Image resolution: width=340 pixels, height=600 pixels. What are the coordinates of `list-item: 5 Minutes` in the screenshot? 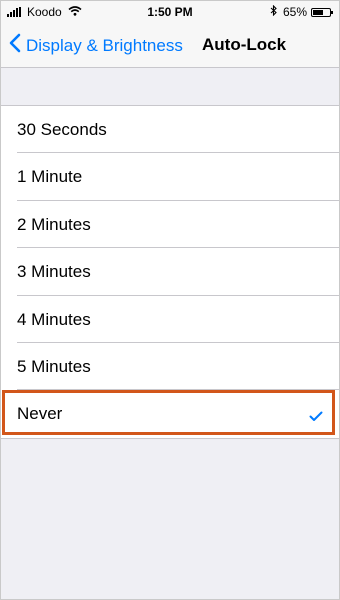 It's located at (170, 367).